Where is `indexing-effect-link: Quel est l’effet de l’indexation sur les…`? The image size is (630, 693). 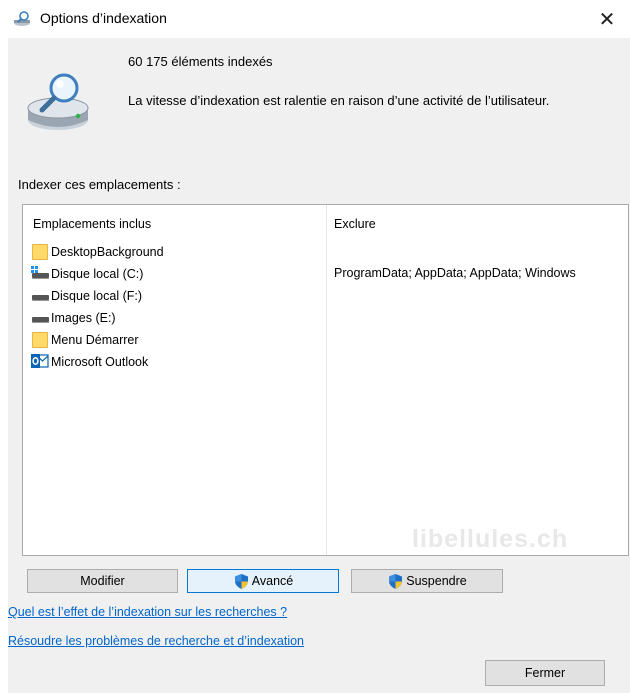 indexing-effect-link: Quel est l’effet de l’indexation sur les… is located at coordinates (147, 612).